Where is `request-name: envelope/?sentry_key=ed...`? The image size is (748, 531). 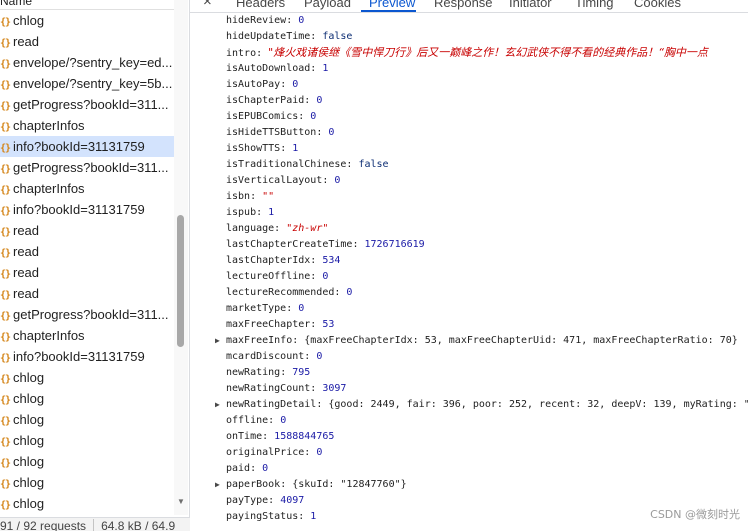 request-name: envelope/?sentry_key=ed... is located at coordinates (93, 62).